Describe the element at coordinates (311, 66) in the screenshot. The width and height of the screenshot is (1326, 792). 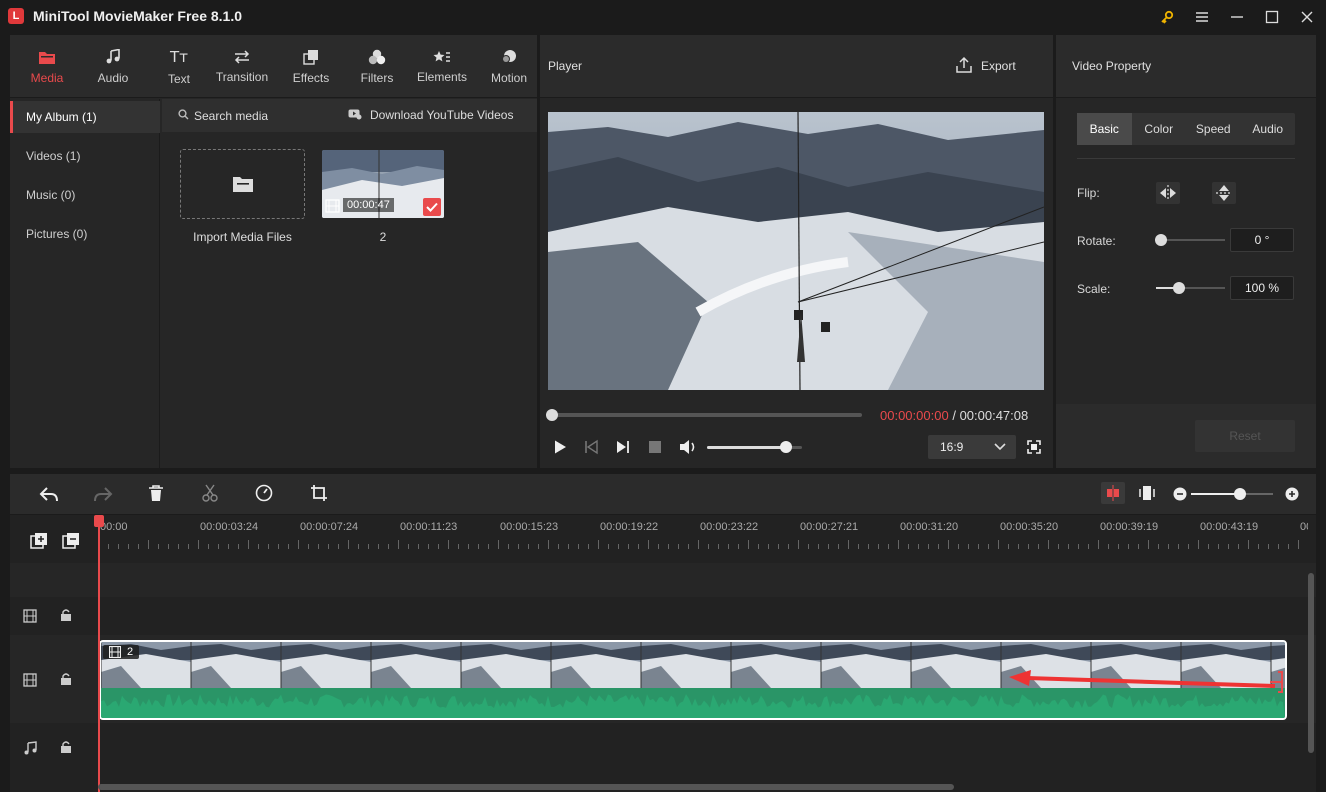
I see `tab-effects: Effects` at that location.